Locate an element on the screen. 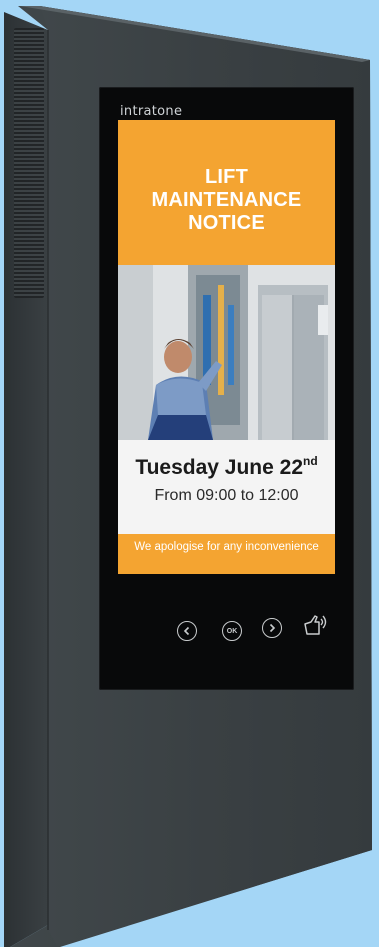 This screenshot has width=379, height=947. notice-date: Tuesday June 22nd is located at coordinates (226, 467).